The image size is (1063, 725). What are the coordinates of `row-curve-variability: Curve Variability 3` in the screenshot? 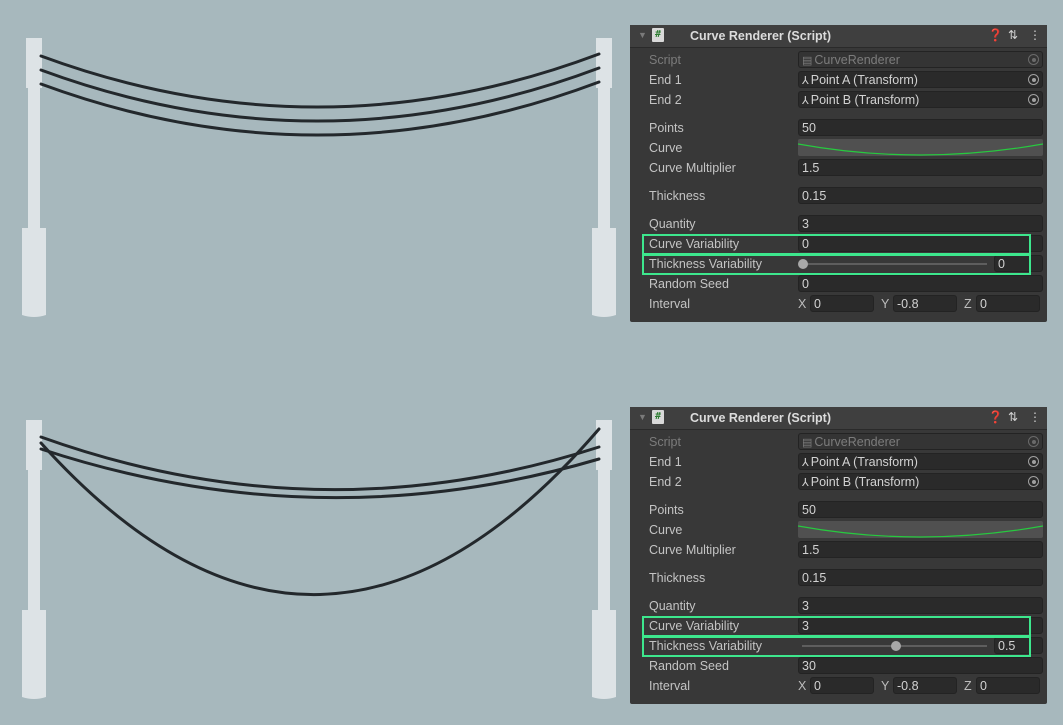 It's located at (838, 626).